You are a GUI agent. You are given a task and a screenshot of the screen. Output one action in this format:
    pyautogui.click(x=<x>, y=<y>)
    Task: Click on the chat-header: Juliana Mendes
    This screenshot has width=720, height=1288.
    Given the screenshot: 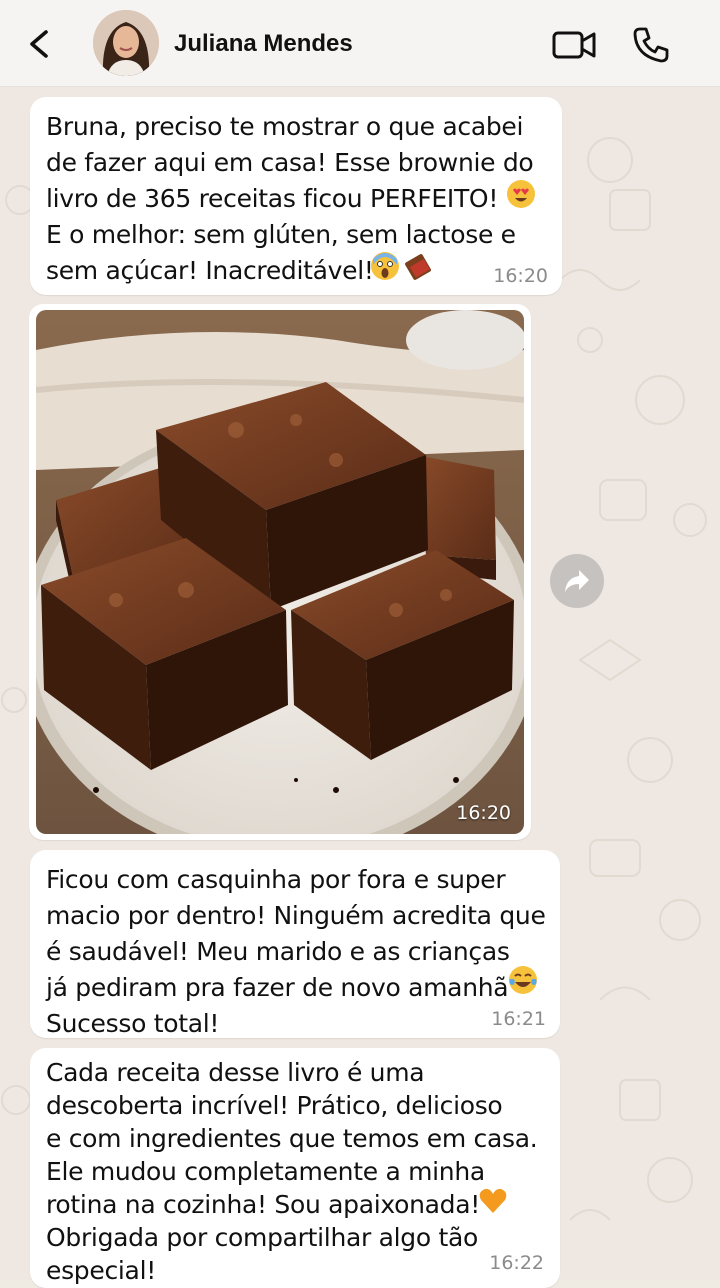 What is the action you would take?
    pyautogui.click(x=360, y=43)
    